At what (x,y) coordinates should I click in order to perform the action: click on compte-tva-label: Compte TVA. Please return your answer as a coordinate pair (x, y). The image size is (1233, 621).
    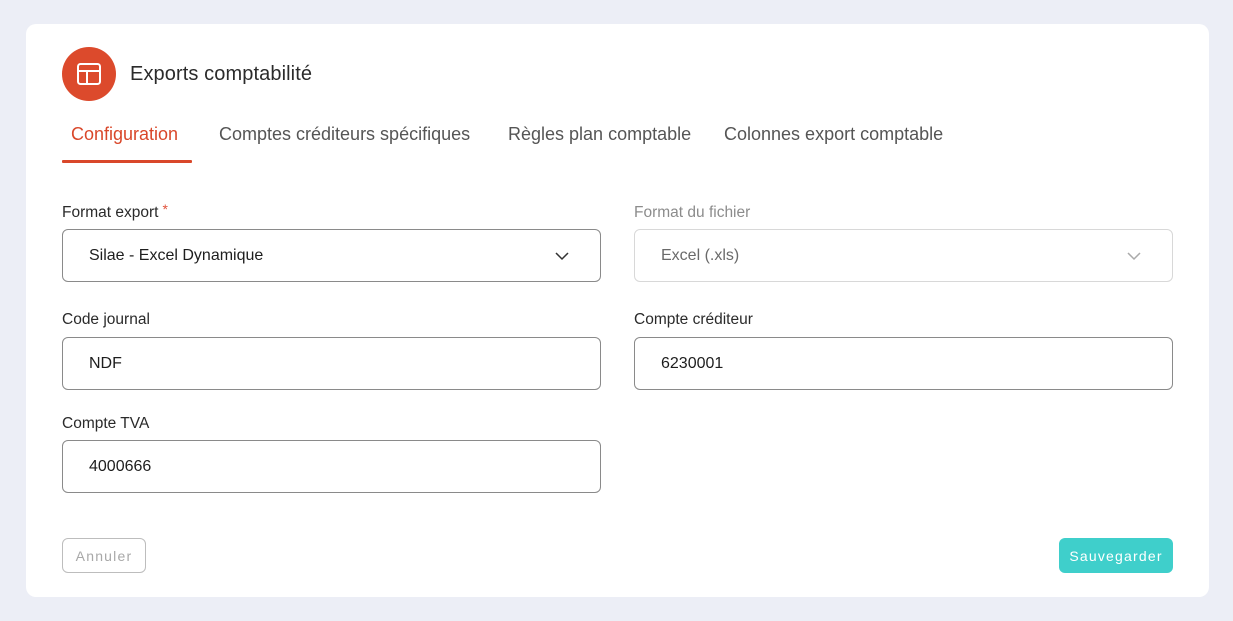
    Looking at the image, I should click on (106, 423).